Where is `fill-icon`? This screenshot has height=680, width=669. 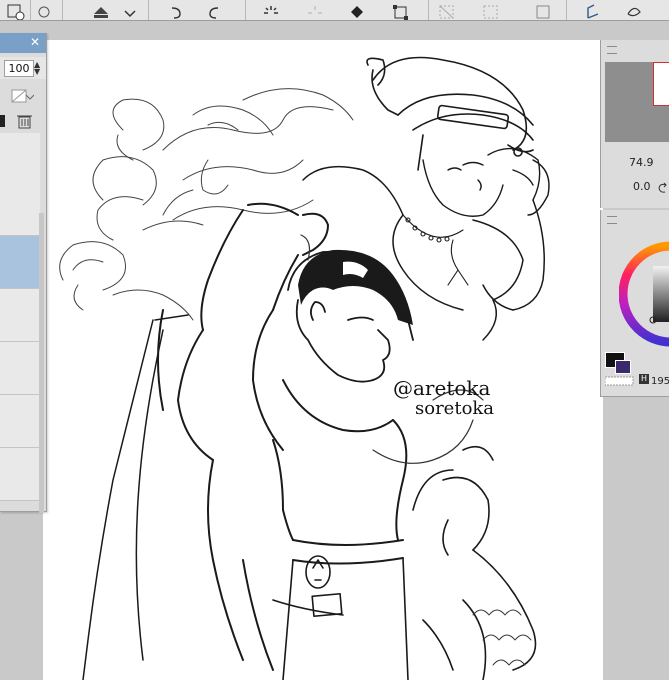 fill-icon is located at coordinates (357, 12).